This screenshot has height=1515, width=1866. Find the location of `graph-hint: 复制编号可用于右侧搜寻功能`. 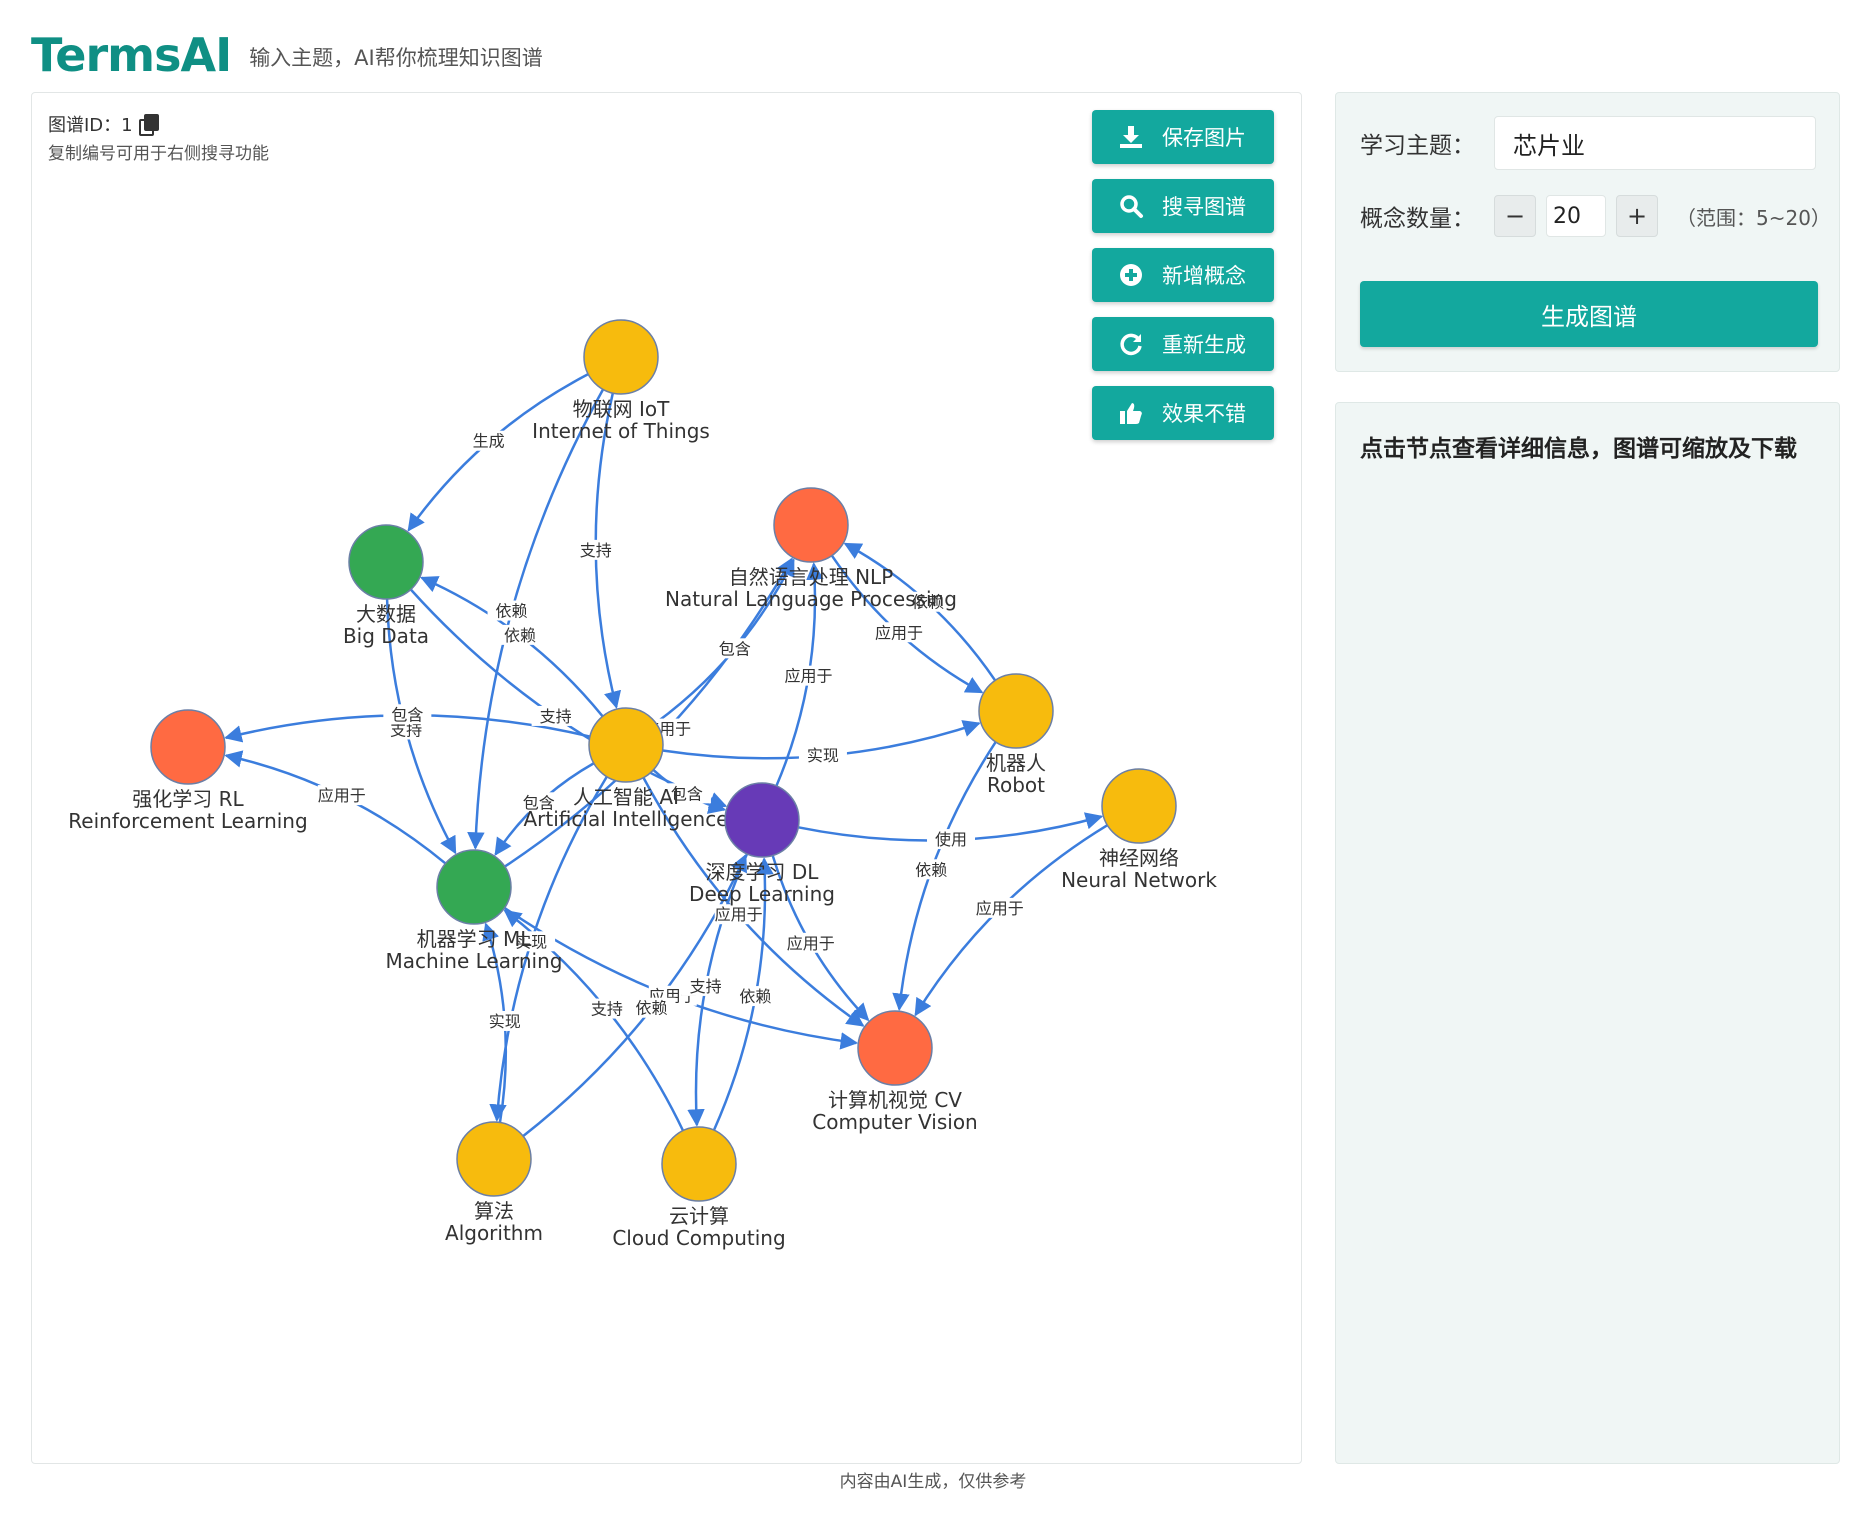

graph-hint: 复制编号可用于右侧搜寻功能 is located at coordinates (158, 154).